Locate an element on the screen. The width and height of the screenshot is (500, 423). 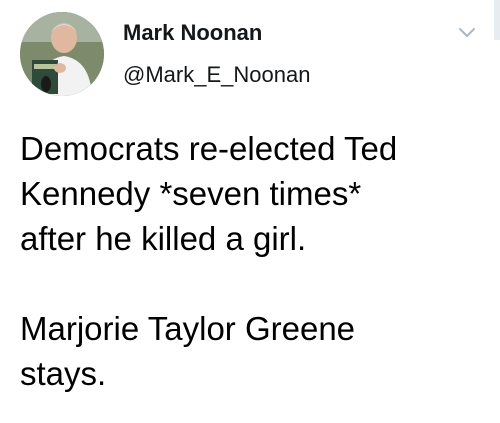
tweet-text-line: Democrats re-elected Ted is located at coordinates (209, 148).